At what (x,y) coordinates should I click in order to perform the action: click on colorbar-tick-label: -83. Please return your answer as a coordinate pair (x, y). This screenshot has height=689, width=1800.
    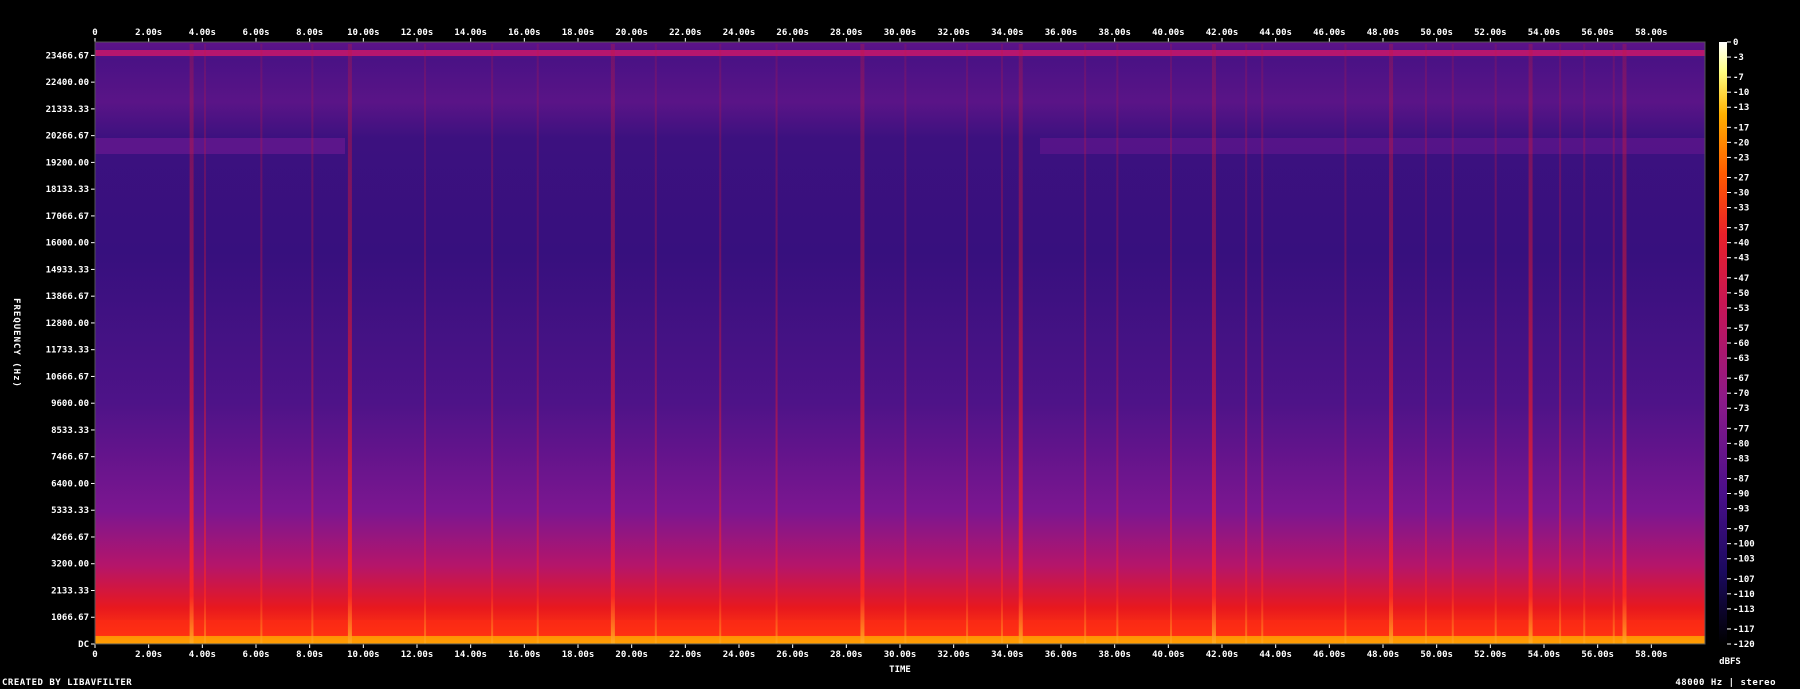
    Looking at the image, I should click on (1741, 459).